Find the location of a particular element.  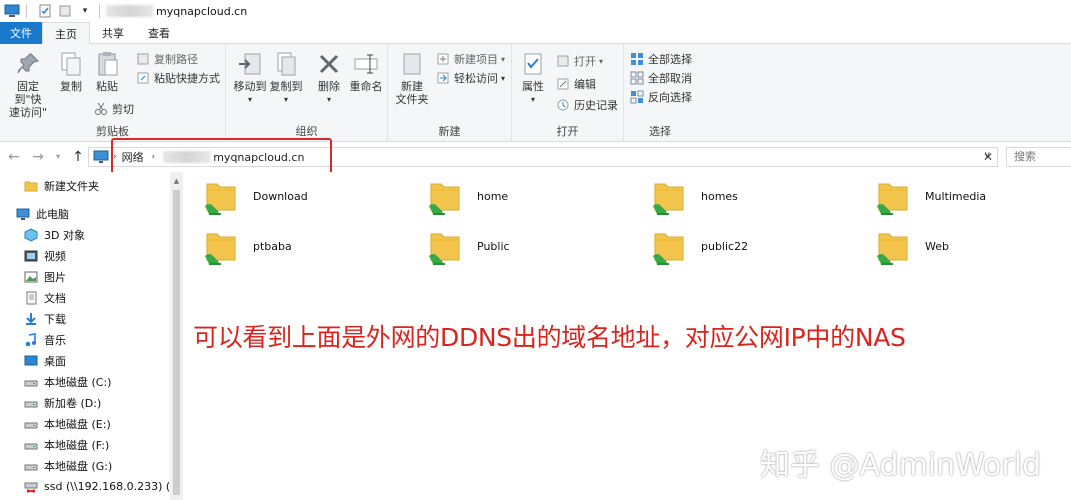

back-arrow-icon: ← is located at coordinates (14, 157).